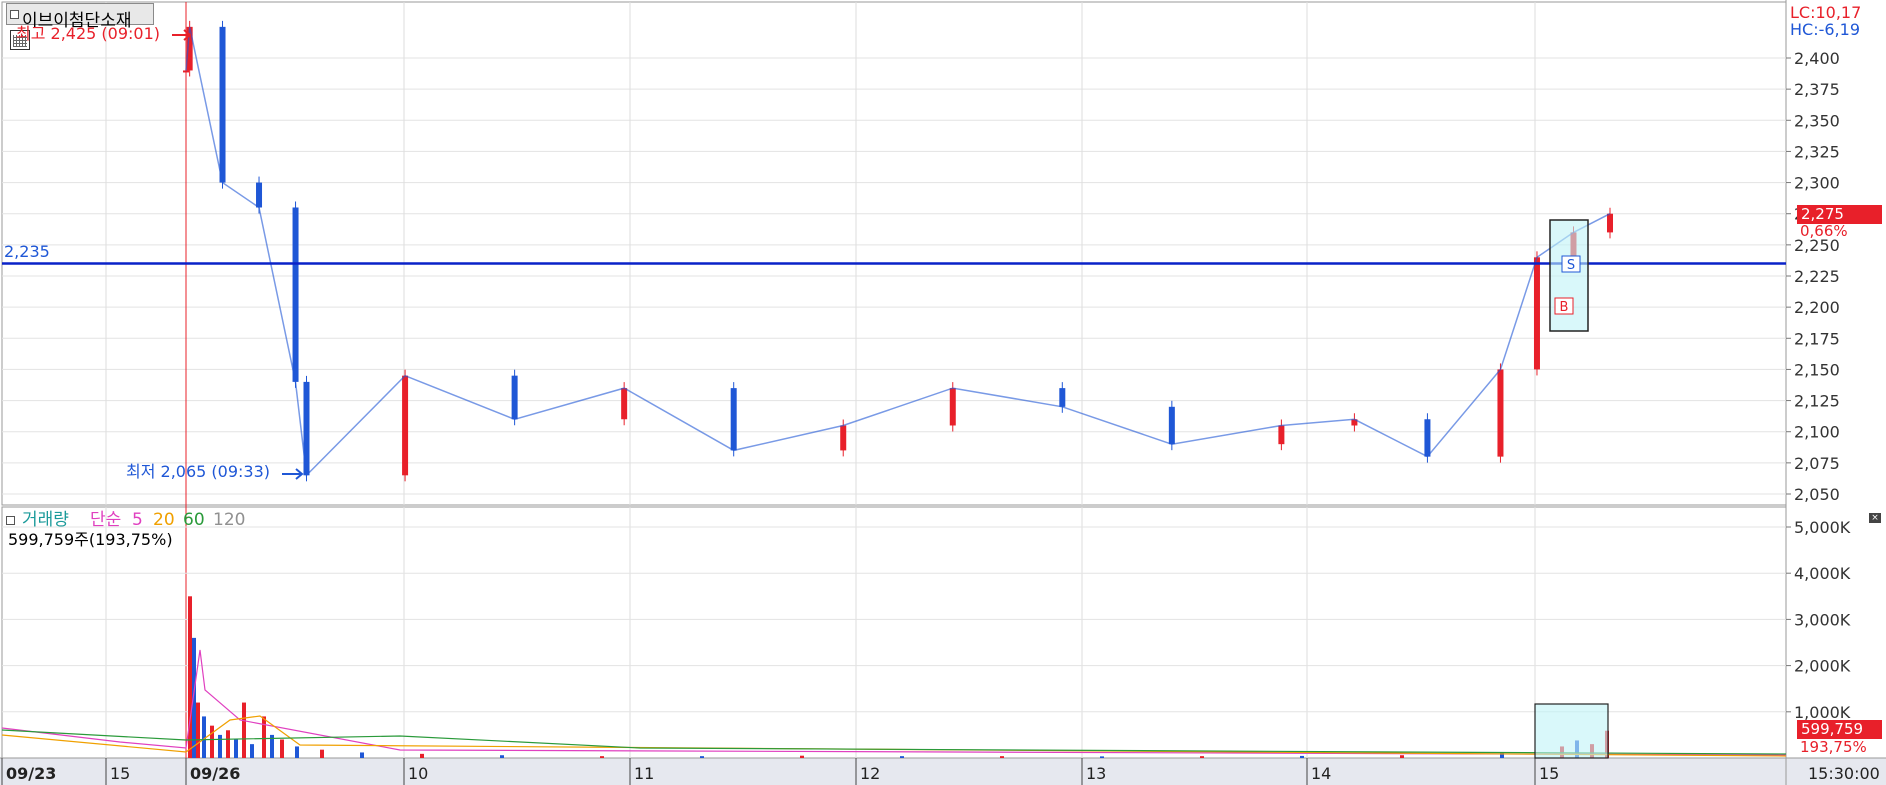 The image size is (1886, 785). What do you see at coordinates (1096, 773) in the screenshot?
I see `x-axis-label: 13` at bounding box center [1096, 773].